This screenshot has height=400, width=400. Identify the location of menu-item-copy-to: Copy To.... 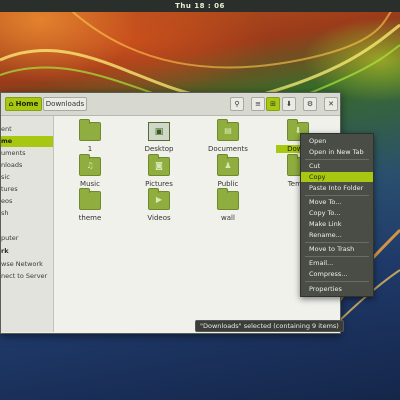
(337, 213).